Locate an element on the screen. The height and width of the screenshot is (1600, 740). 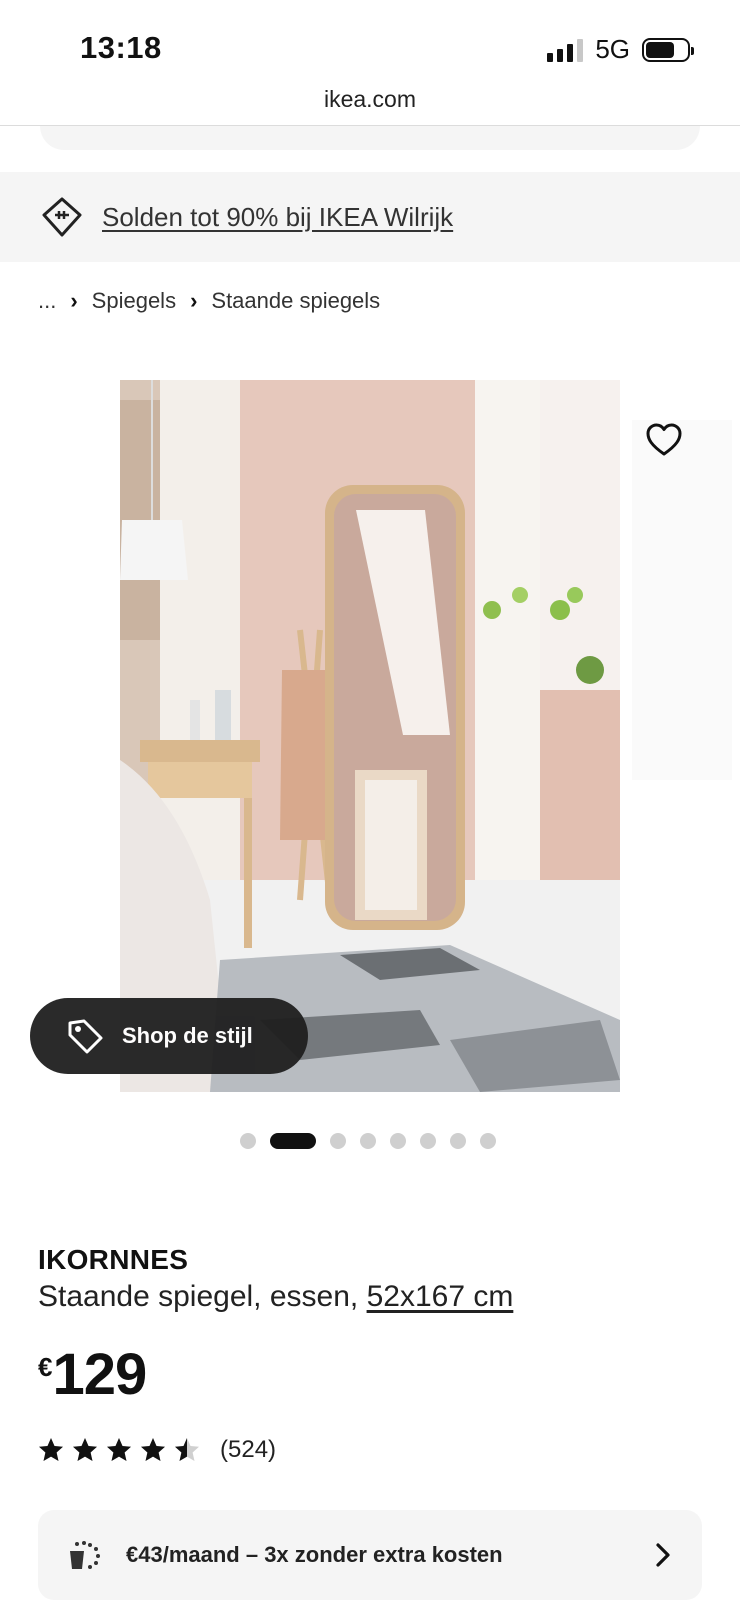
review-count: (524) is located at coordinates (248, 1450).